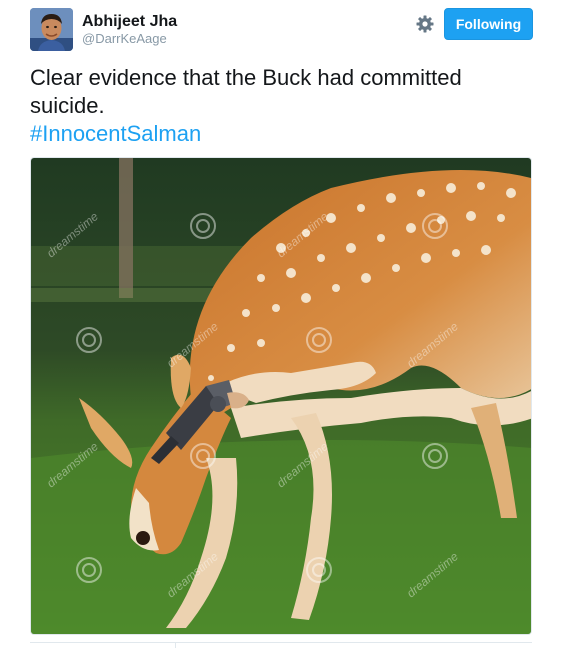  I want to click on profile-avatar-icon, so click(51, 29).